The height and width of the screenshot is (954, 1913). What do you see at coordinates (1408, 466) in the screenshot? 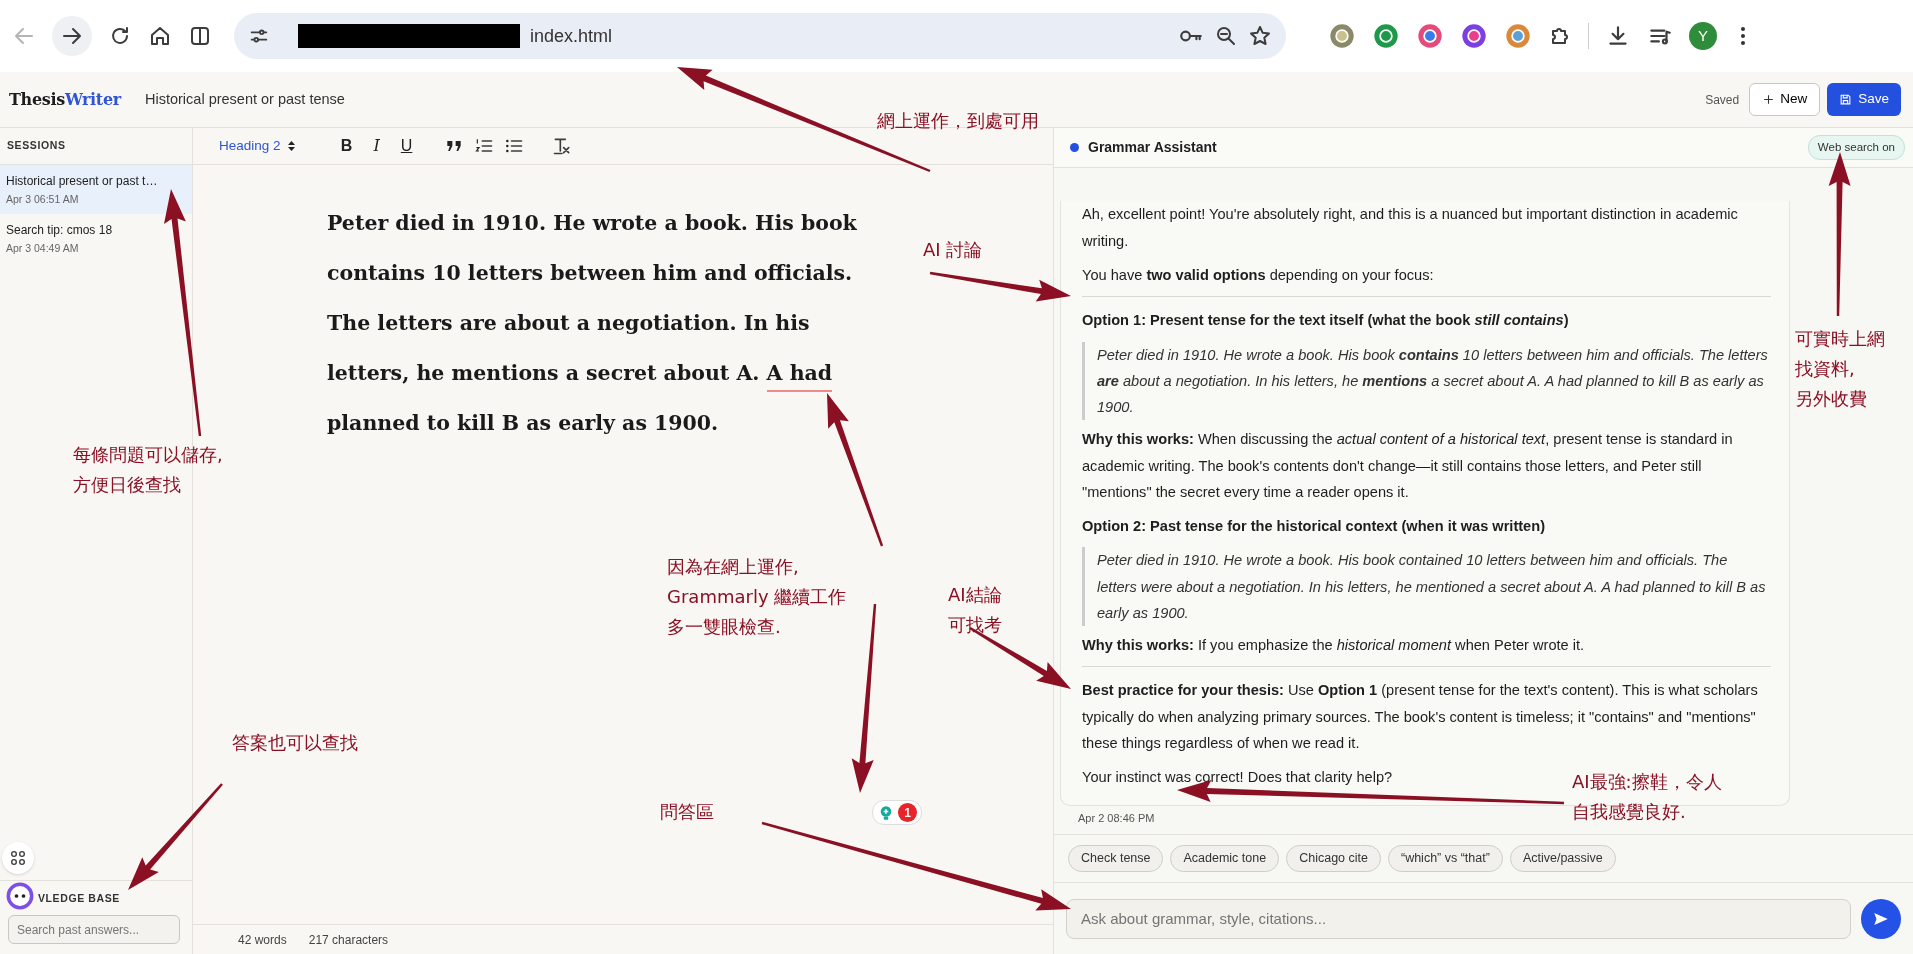
I see `message-paragraph: Why this works: When discussing the actual content of a historical text, present tense is standard in academic writing. The book's contents don't change—it still contains those letters, and Peter still "mentions" the secret every time a reader opens it.` at bounding box center [1408, 466].